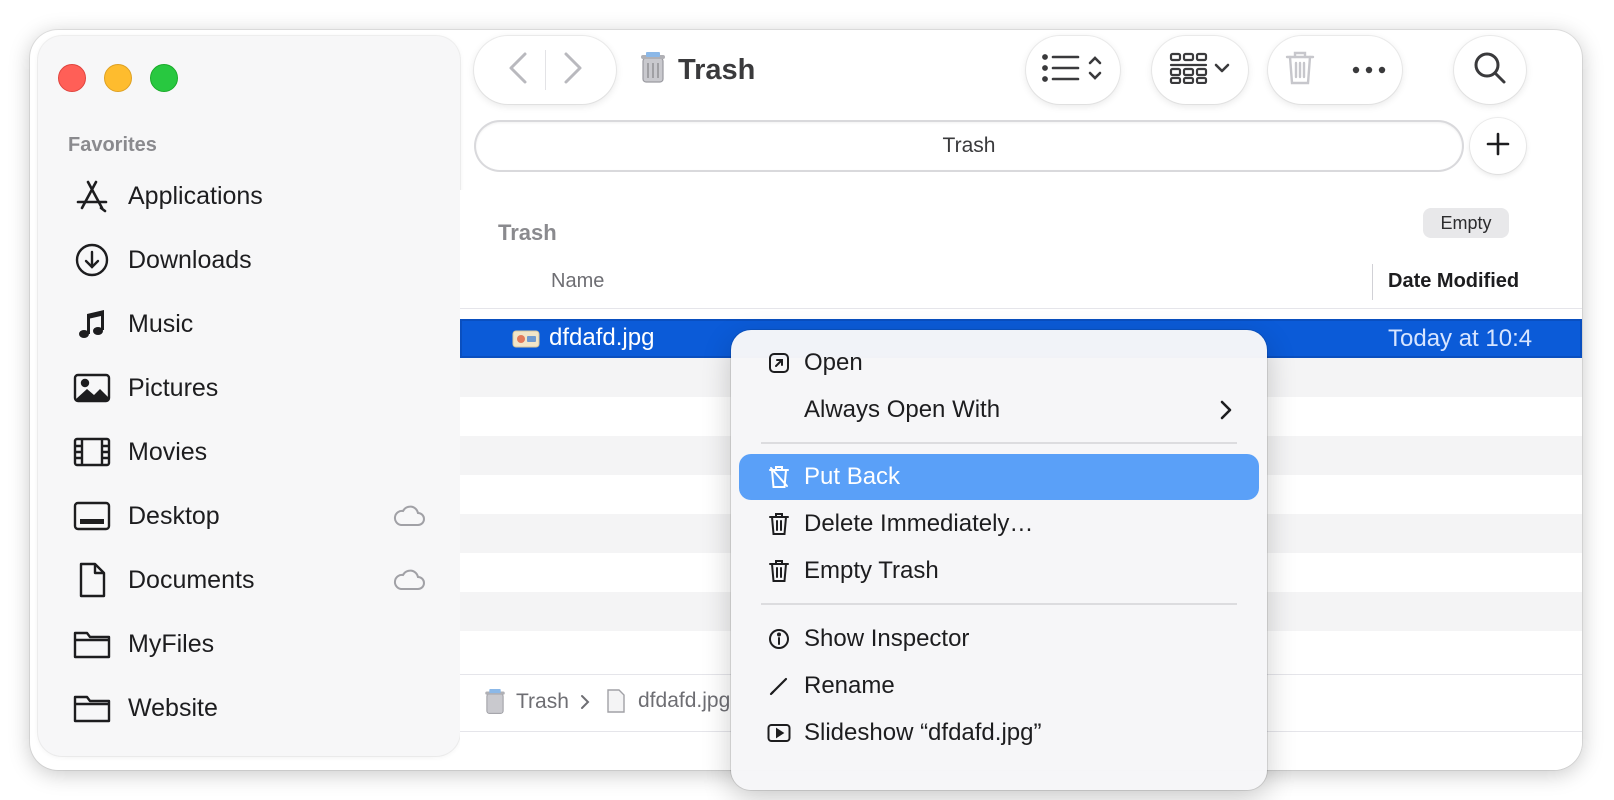 Image resolution: width=1614 pixels, height=800 pixels. What do you see at coordinates (999, 733) in the screenshot?
I see `menu-item-slideshow: Slideshow “dfdafd.jpg”` at bounding box center [999, 733].